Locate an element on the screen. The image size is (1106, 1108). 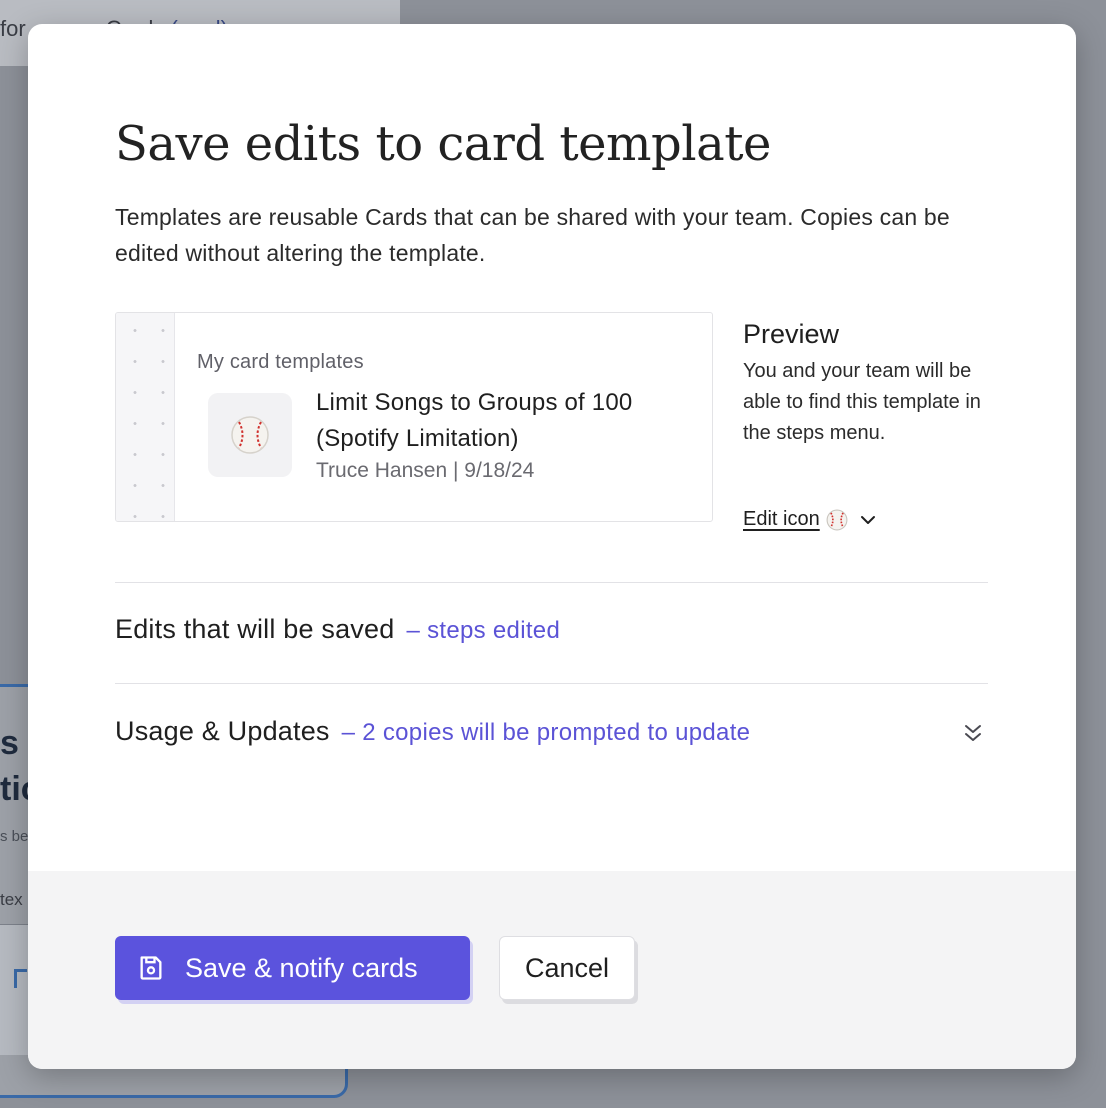
edits-section-title: Edits that will be saved is located at coordinates (255, 629).